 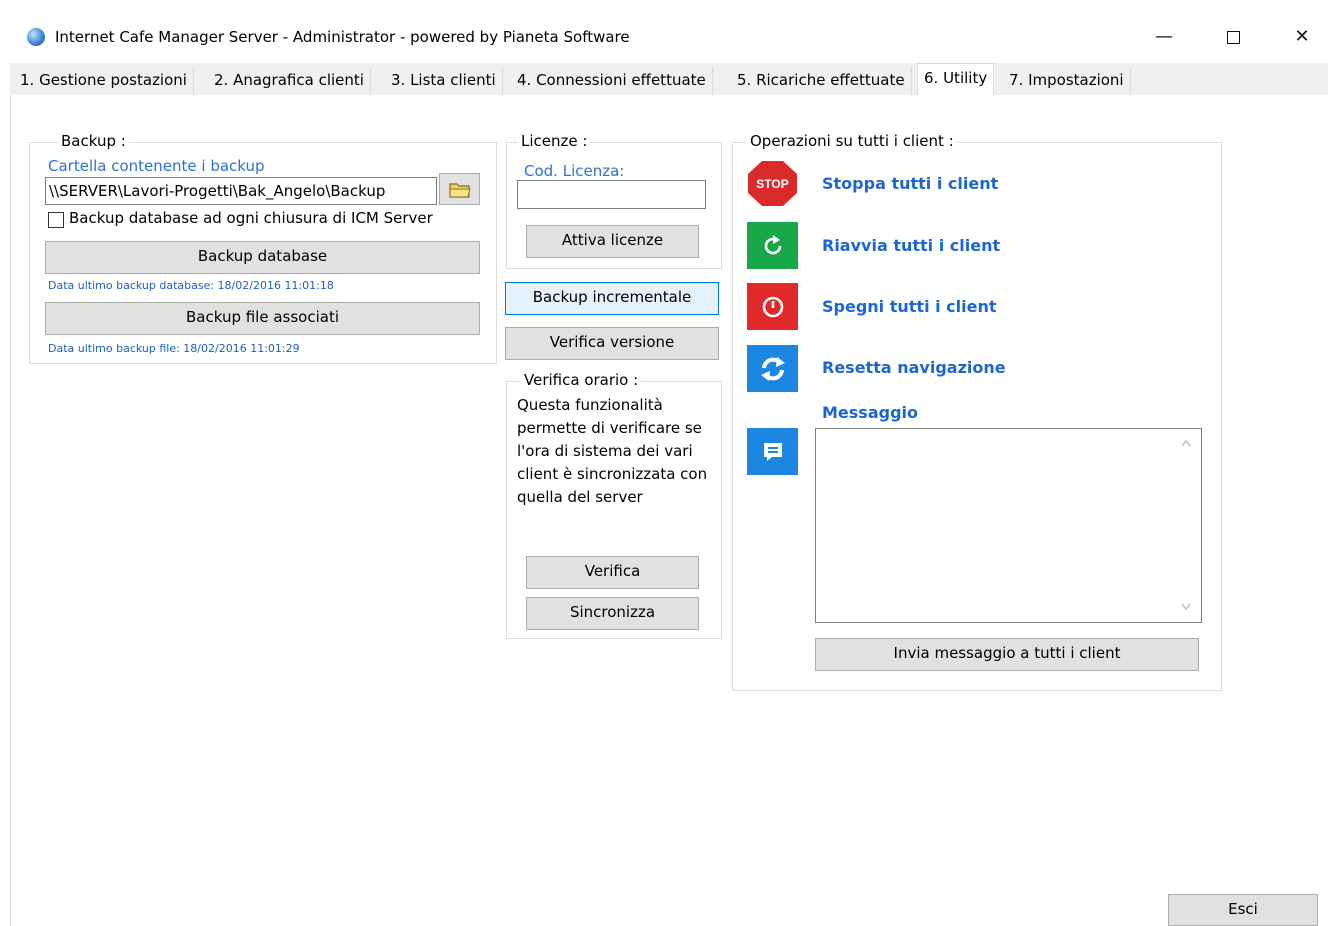 I want to click on description-line: l'ora di sistema dei vari, so click(x=605, y=451).